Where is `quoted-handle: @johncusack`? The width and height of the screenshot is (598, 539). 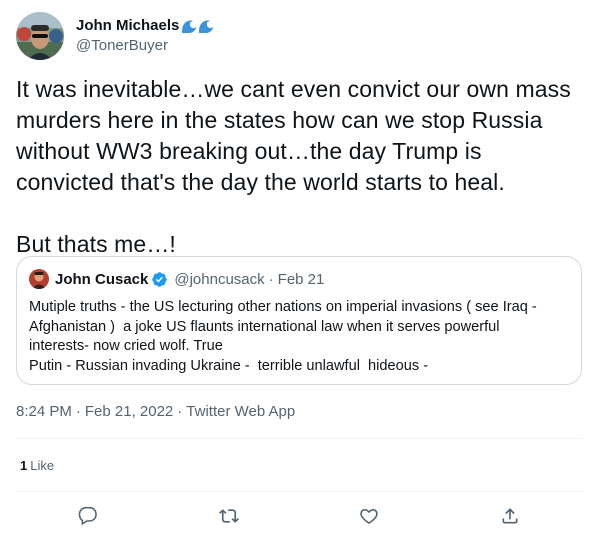
quoted-handle: @johncusack is located at coordinates (219, 279).